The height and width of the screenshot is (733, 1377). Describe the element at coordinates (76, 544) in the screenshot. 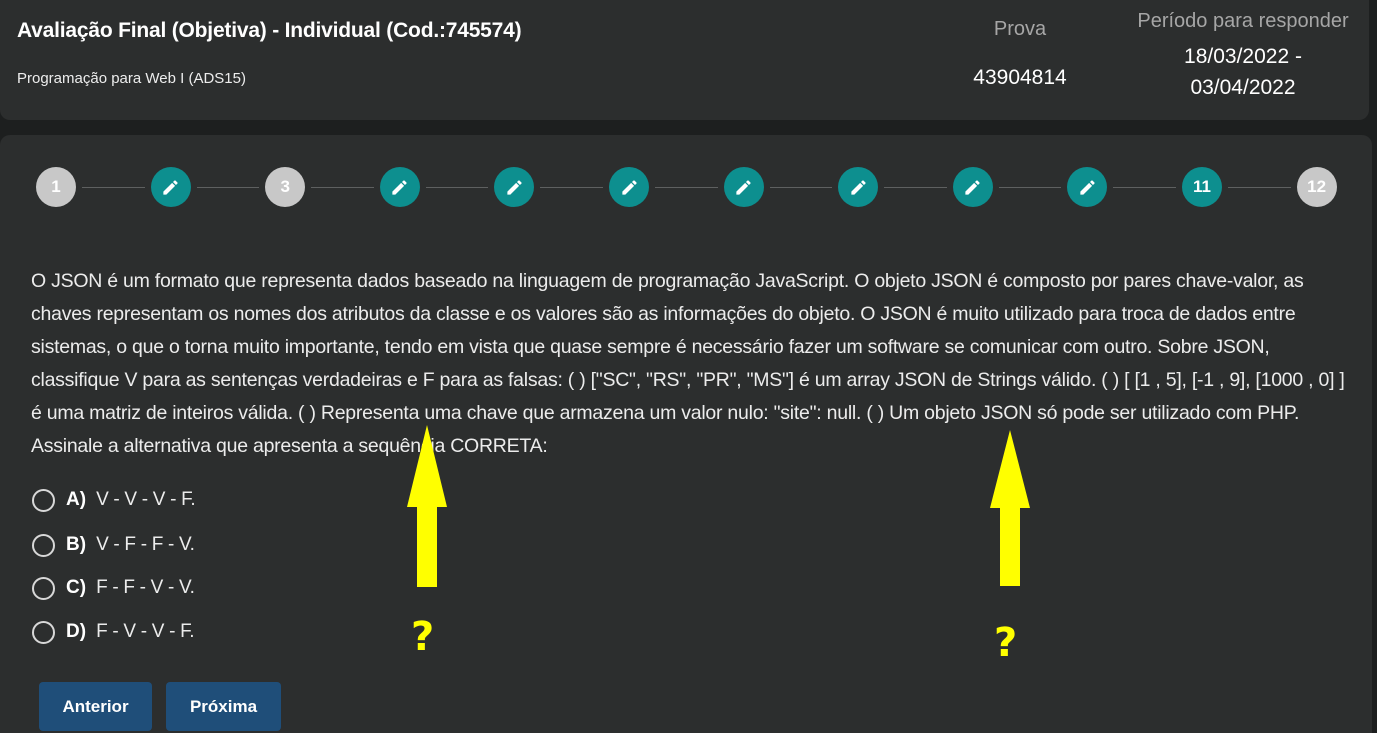

I see `option-letter: B)` at that location.